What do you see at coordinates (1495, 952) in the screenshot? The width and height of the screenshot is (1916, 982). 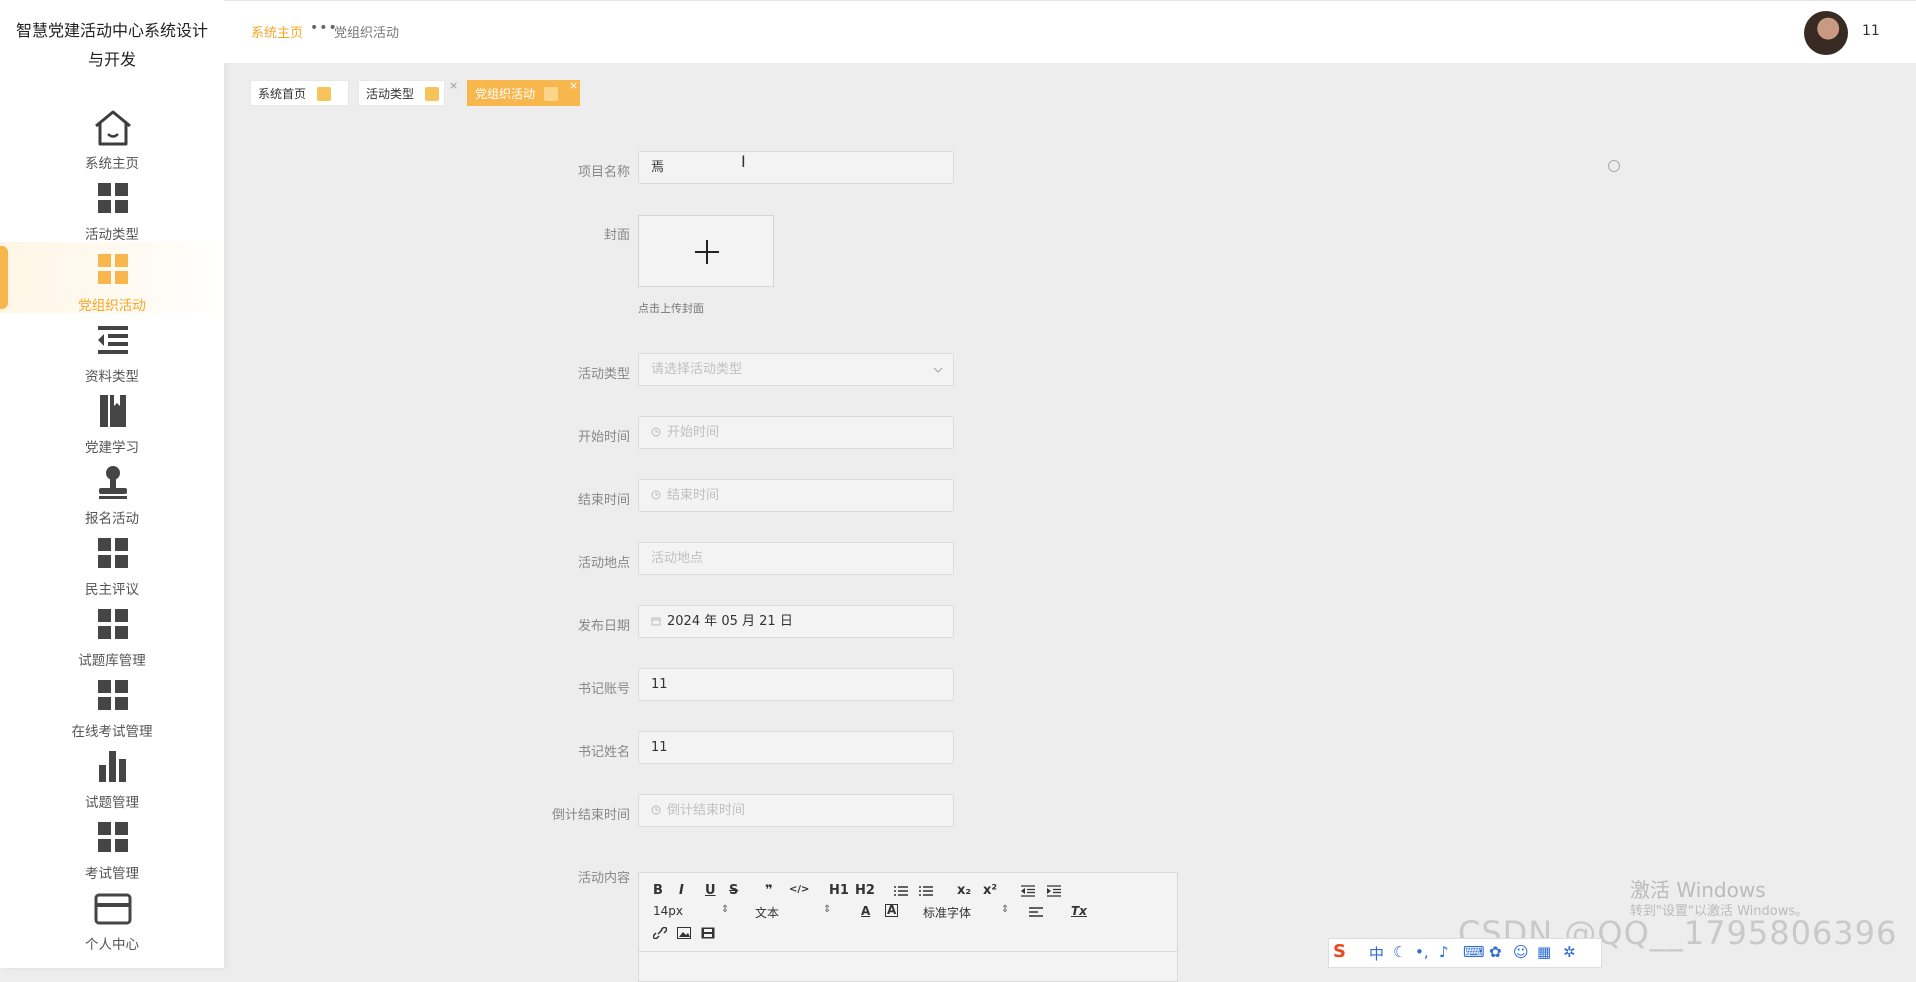 I see `skin-icon: ✿` at bounding box center [1495, 952].